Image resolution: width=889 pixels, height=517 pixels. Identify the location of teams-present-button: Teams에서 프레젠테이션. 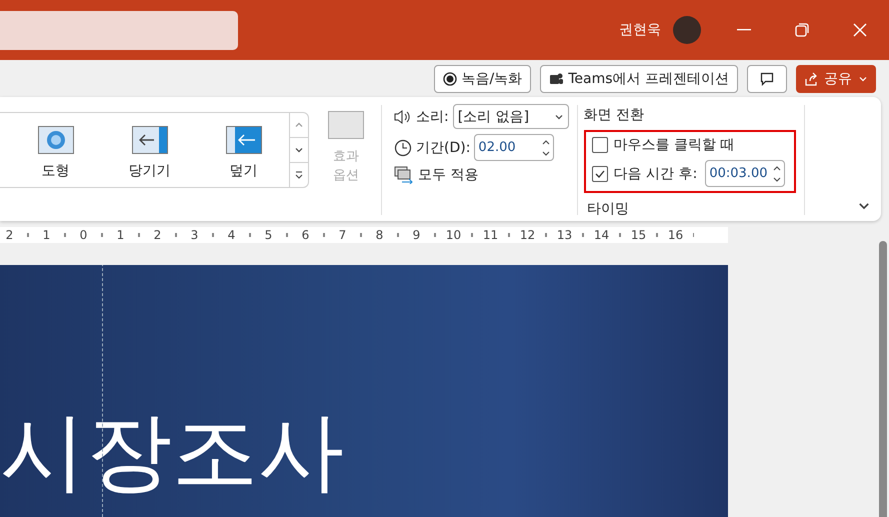
(639, 78).